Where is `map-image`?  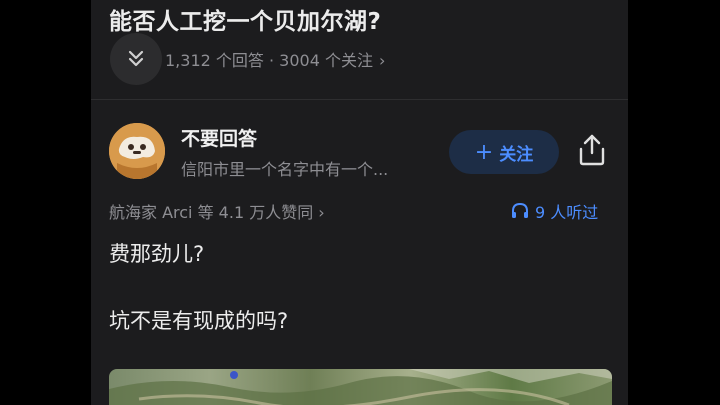
map-image is located at coordinates (360, 387).